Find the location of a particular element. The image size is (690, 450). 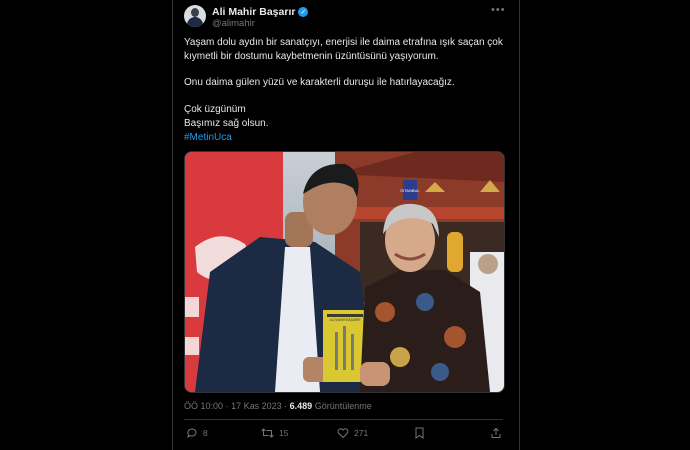

author-name-row: Ali Mahir Başarır ✓ is located at coordinates (260, 12).